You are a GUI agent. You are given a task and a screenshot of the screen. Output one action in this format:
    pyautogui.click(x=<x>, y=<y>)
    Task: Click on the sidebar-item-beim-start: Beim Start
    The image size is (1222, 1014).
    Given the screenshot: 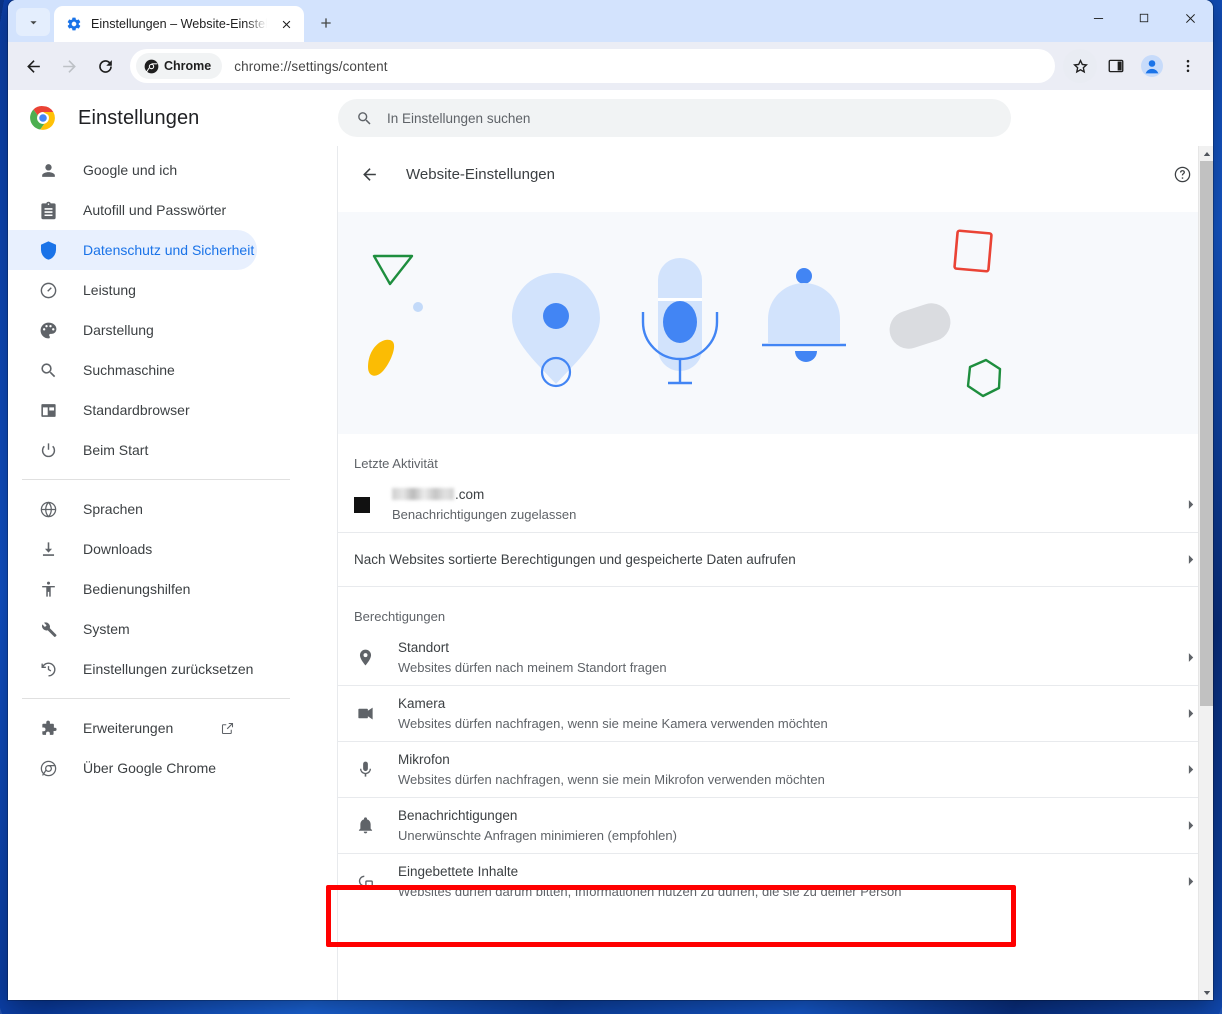 What is the action you would take?
    pyautogui.click(x=132, y=450)
    